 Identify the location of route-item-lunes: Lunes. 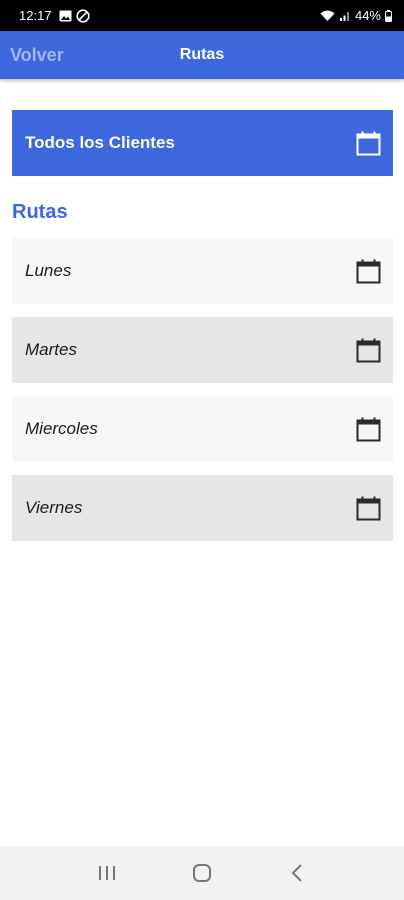
(202, 271).